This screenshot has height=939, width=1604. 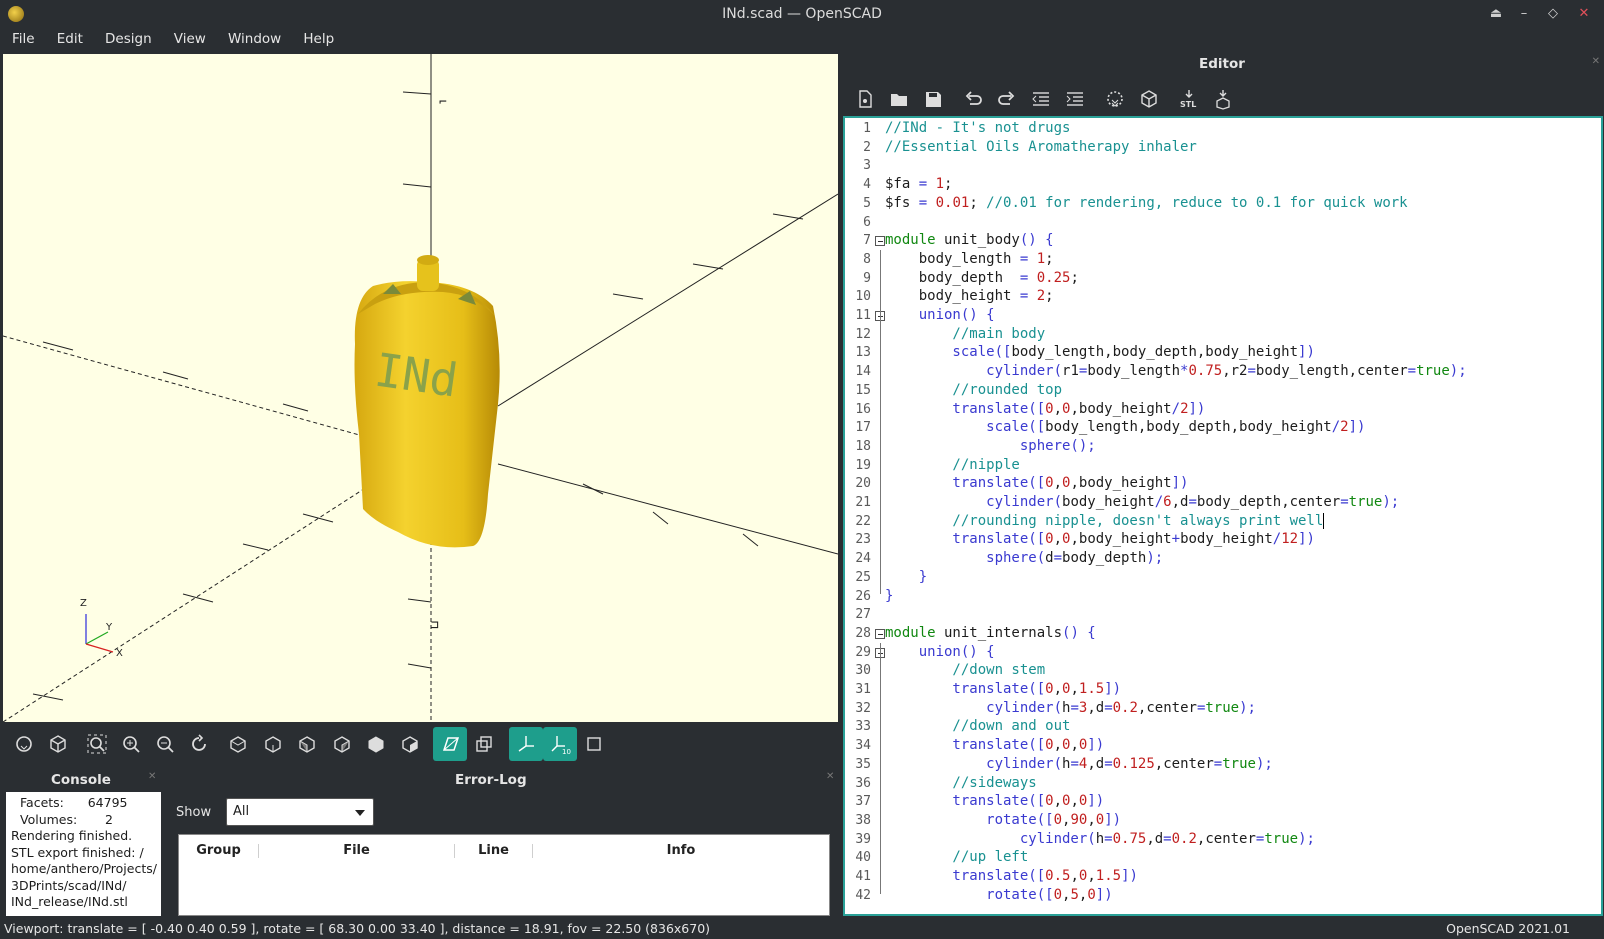 What do you see at coordinates (830, 776) in the screenshot?
I see `error-log-close-icon: ✕` at bounding box center [830, 776].